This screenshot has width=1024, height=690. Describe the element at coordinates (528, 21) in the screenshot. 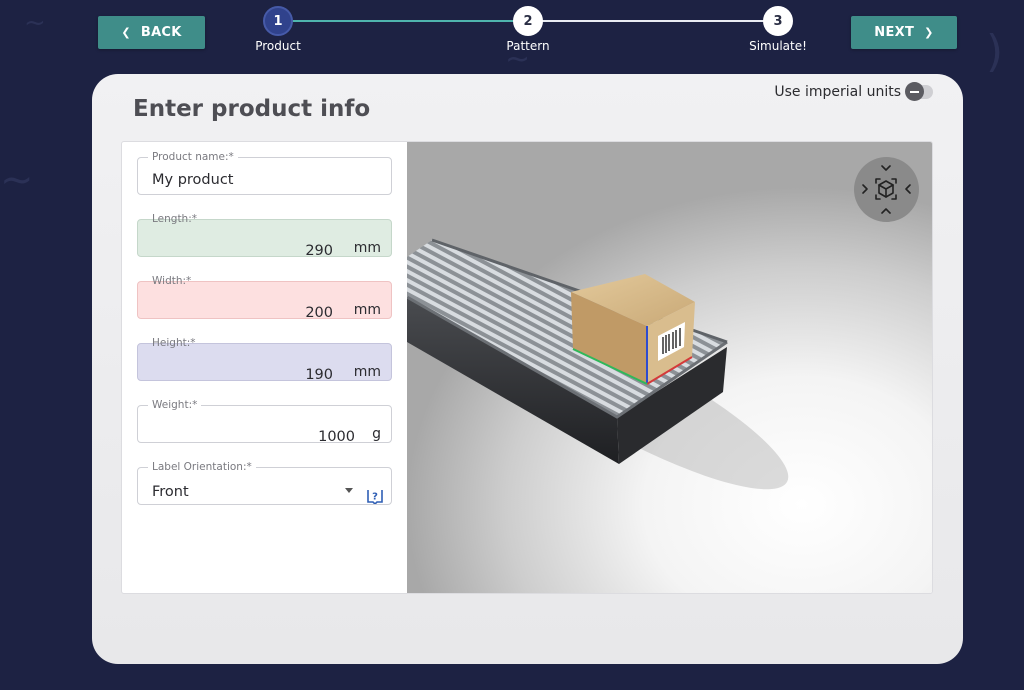

I see `step-number: 2` at that location.